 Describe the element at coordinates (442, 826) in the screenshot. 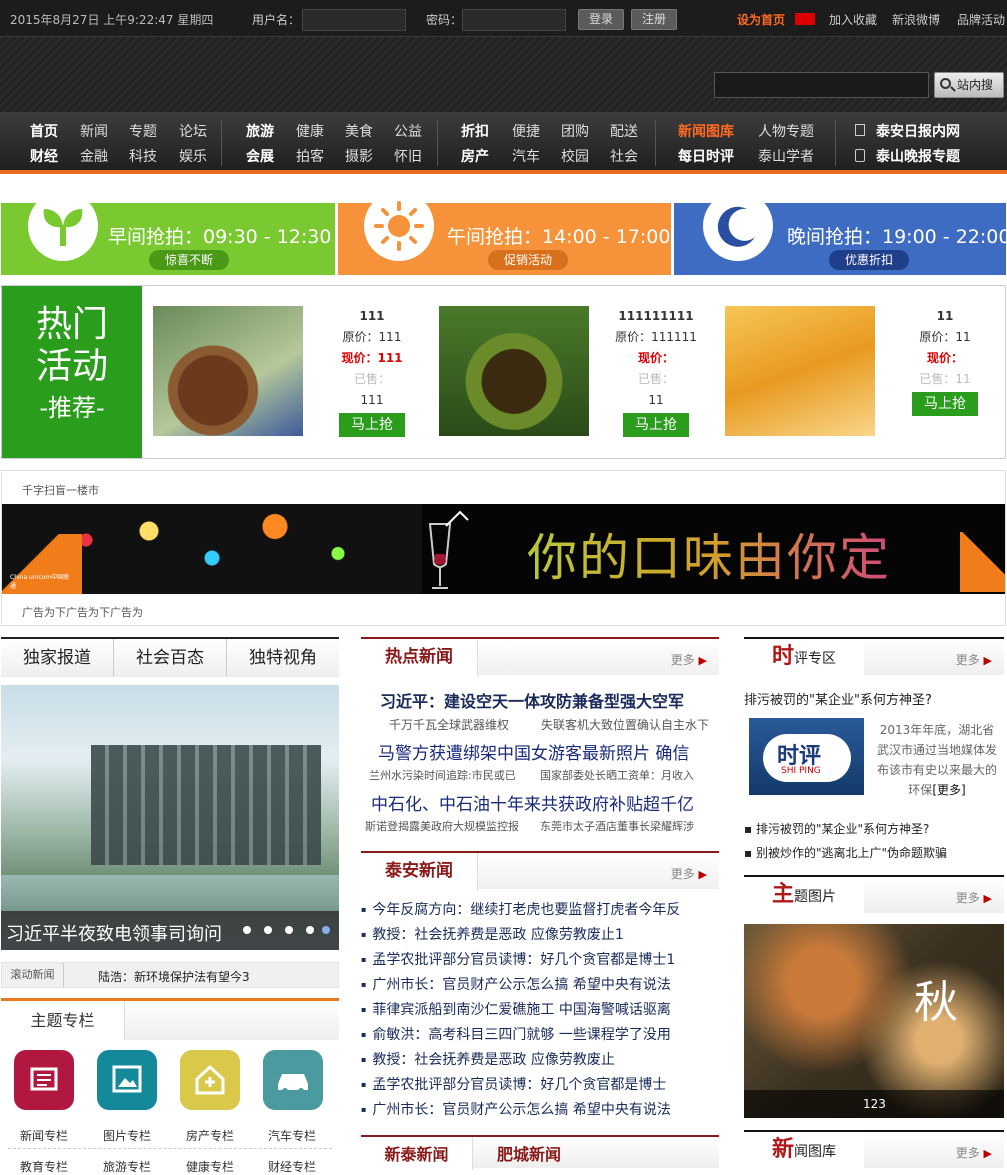

I see `sub-news: 斯诺登揭露美政府大规模监控报` at that location.